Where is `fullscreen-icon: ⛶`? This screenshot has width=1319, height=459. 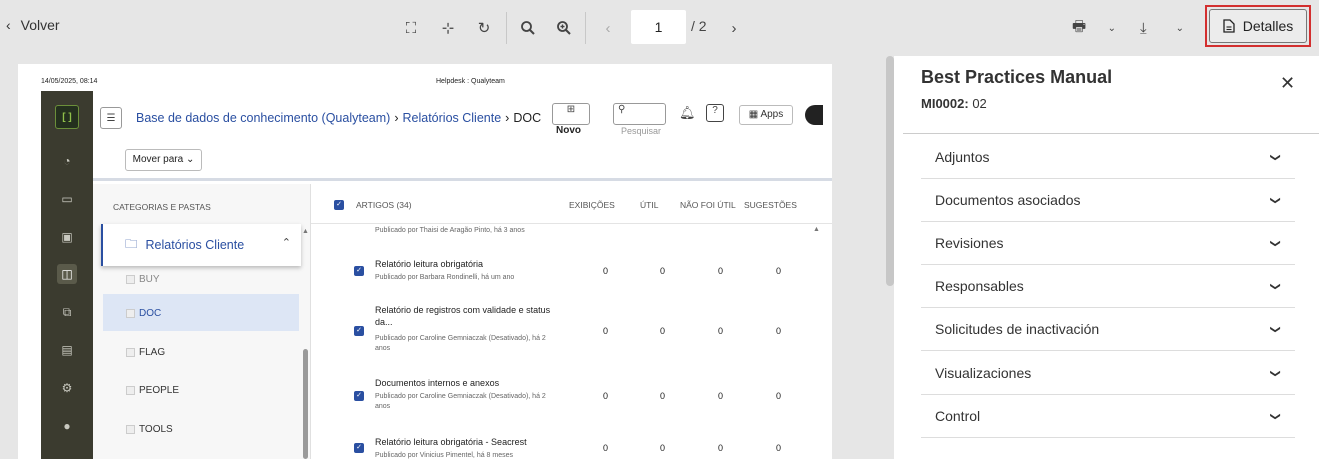 fullscreen-icon: ⛶ is located at coordinates (411, 28).